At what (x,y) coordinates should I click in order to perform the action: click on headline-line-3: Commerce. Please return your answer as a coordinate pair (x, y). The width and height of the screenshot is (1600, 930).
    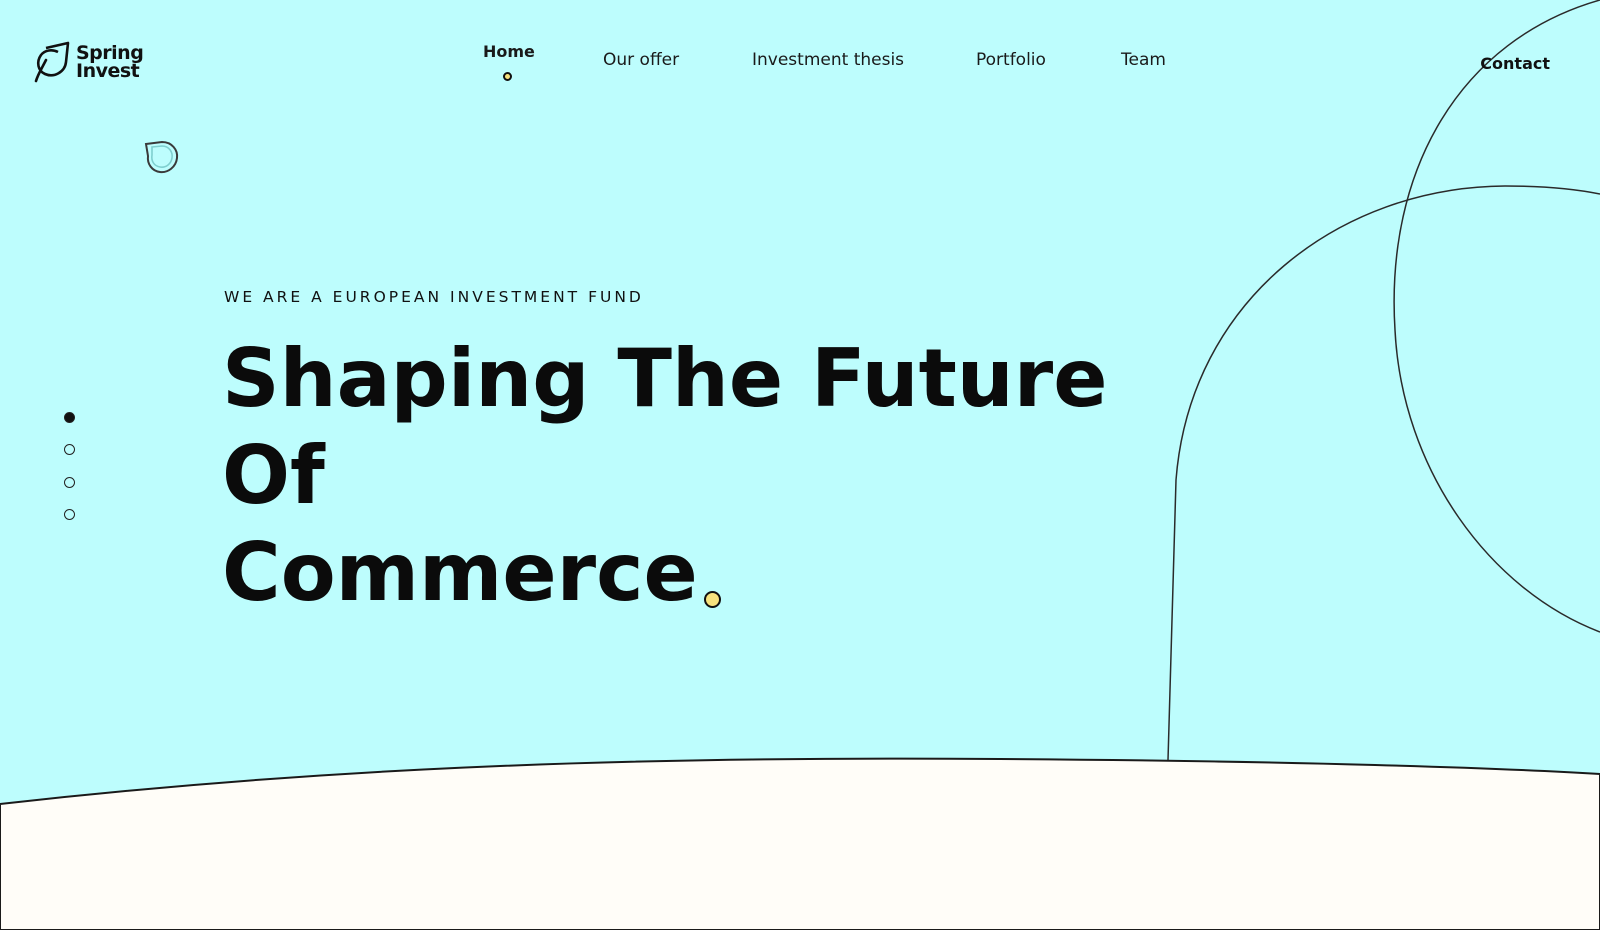
    Looking at the image, I should click on (664, 572).